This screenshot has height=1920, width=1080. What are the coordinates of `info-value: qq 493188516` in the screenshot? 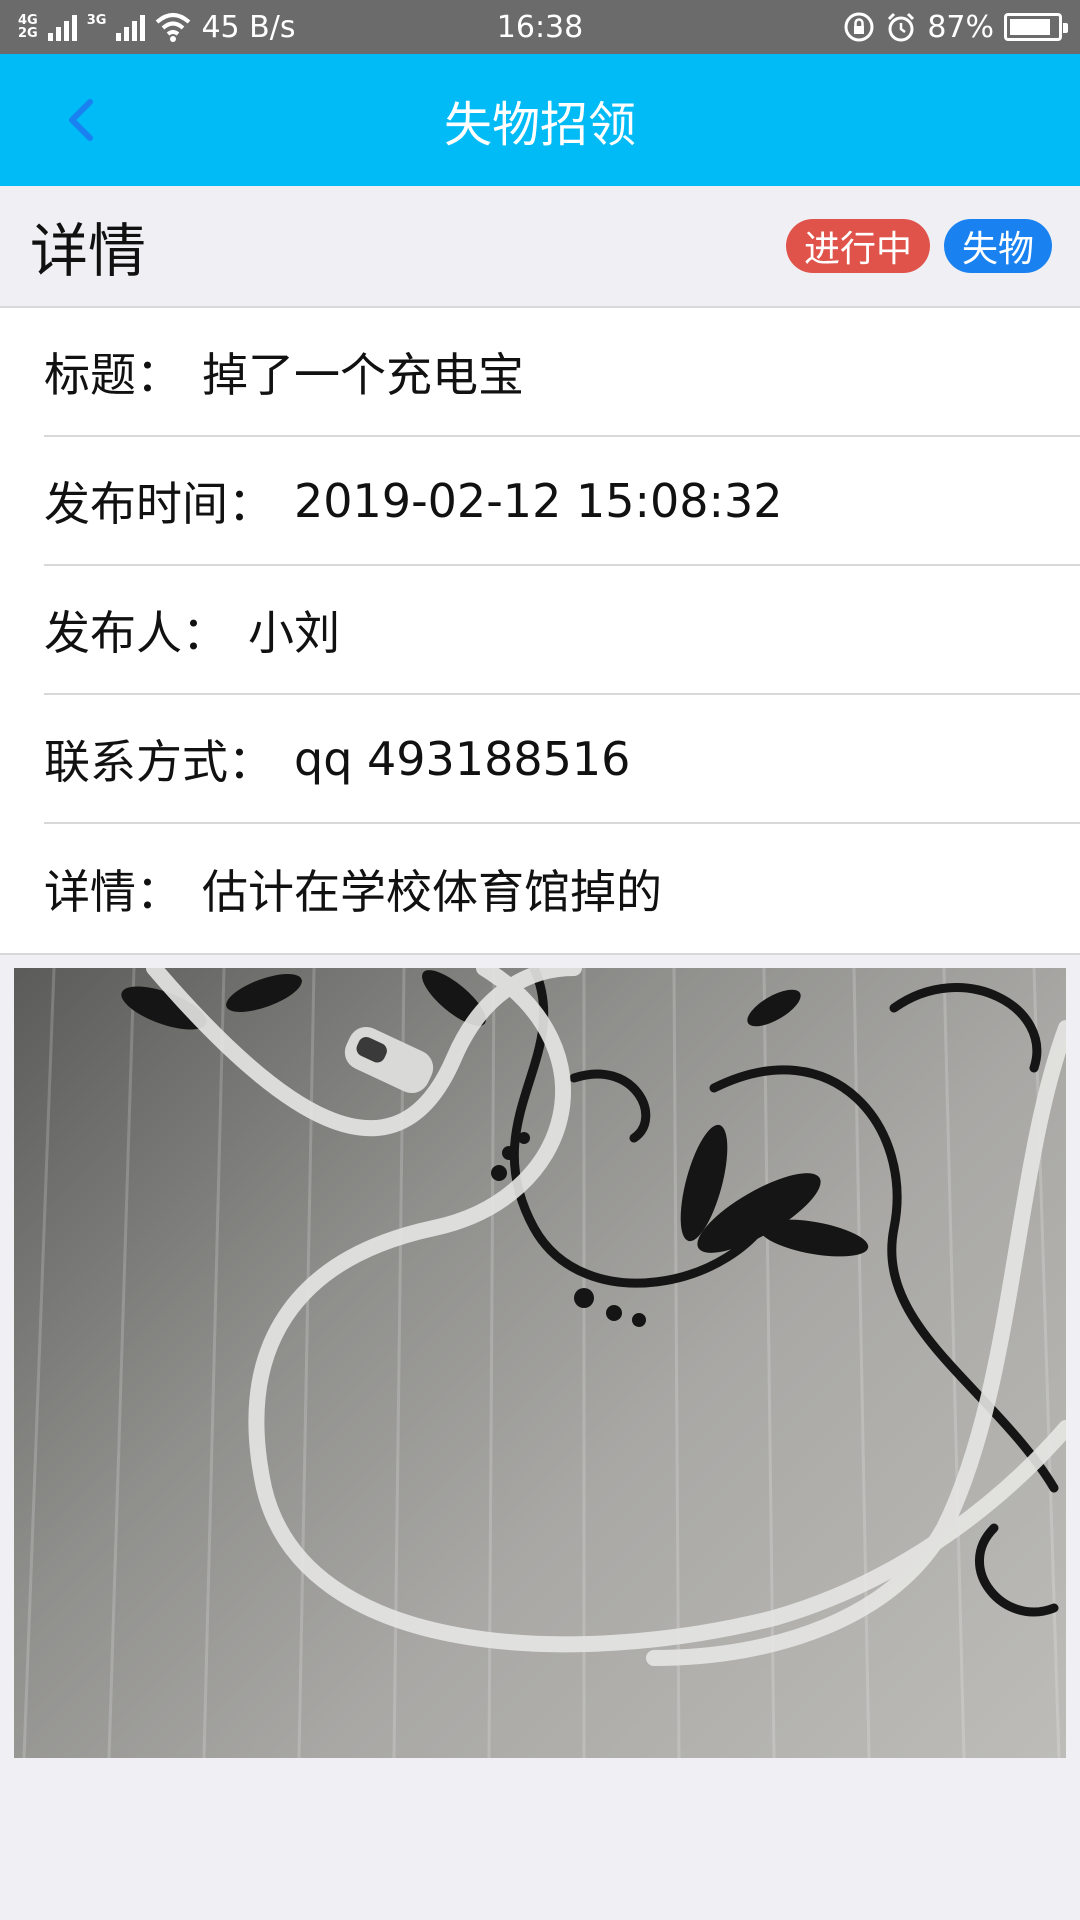 It's located at (462, 758).